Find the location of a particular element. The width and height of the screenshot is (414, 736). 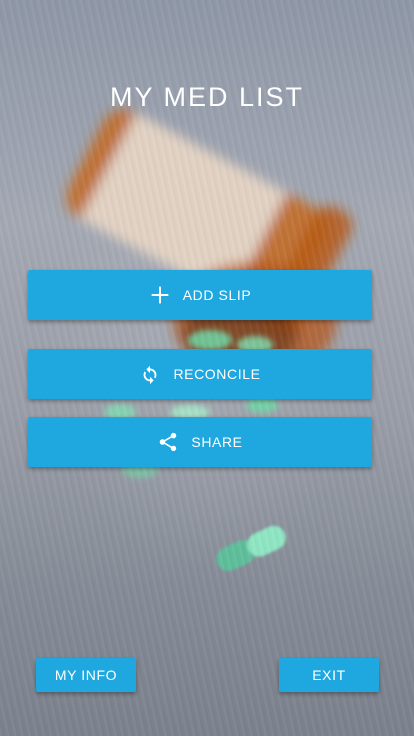

reconcile-label: RECONCILE is located at coordinates (217, 374).